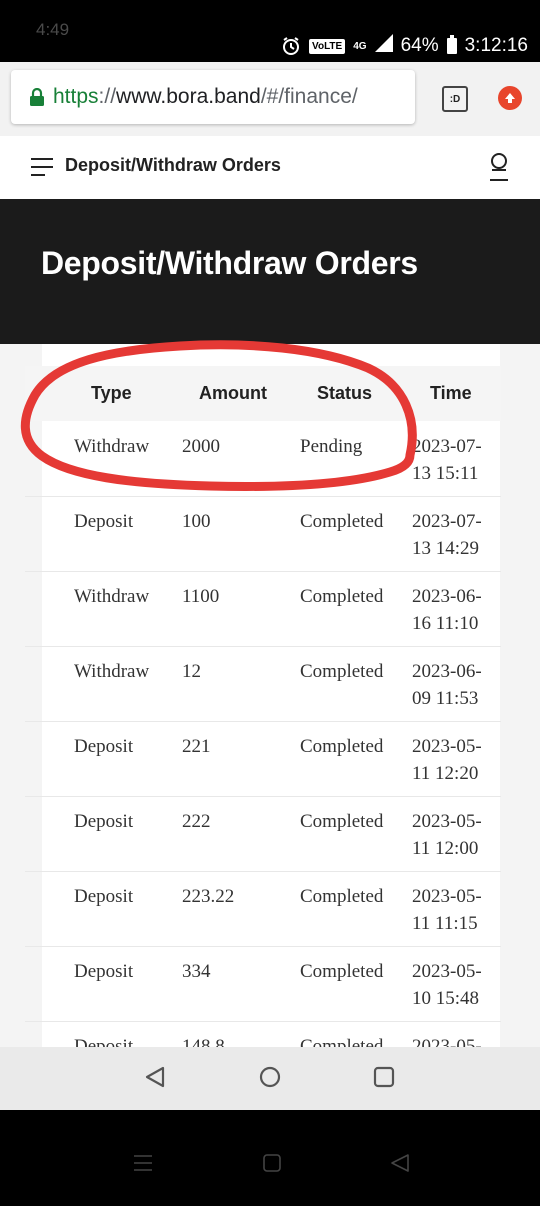  What do you see at coordinates (263, 684) in the screenshot?
I see `table-row: Withdraw 12 Completed 2023-06- 09 11:53` at bounding box center [263, 684].